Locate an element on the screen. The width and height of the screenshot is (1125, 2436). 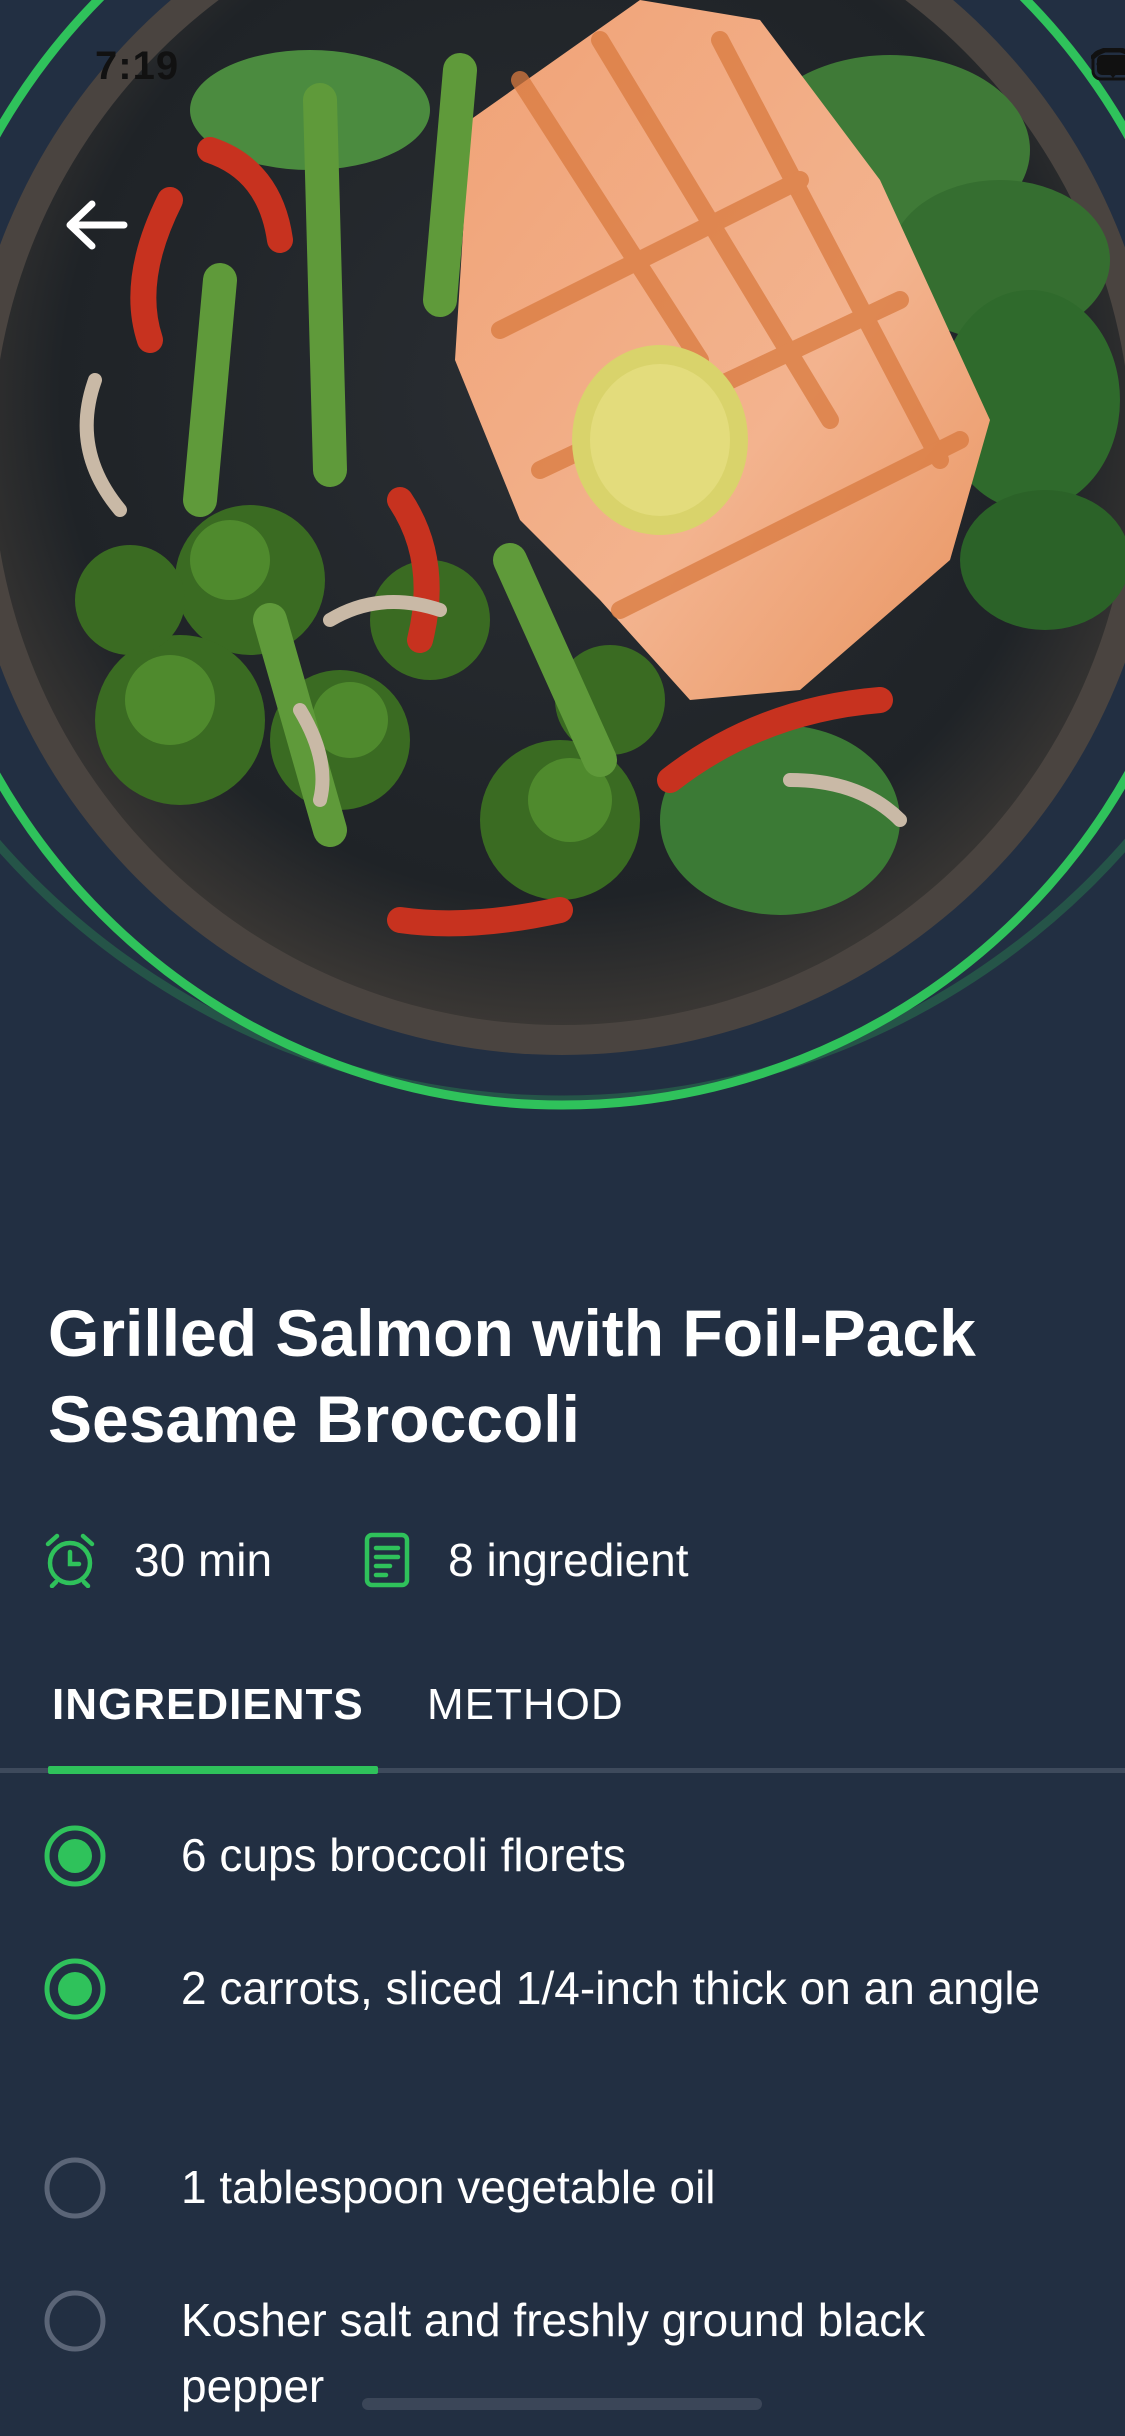
back-arrow-icon is located at coordinates (97, 225).